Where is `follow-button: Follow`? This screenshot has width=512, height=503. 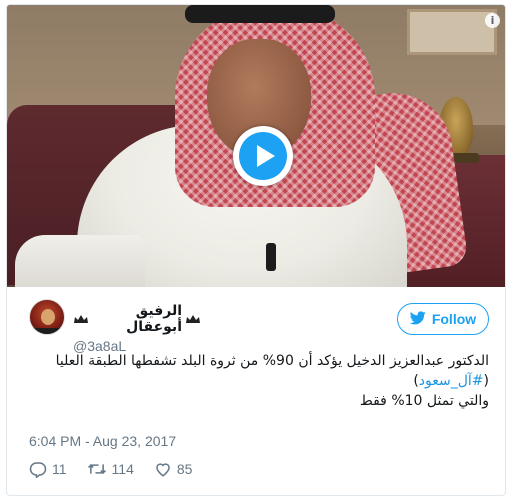
follow-button: Follow is located at coordinates (443, 319).